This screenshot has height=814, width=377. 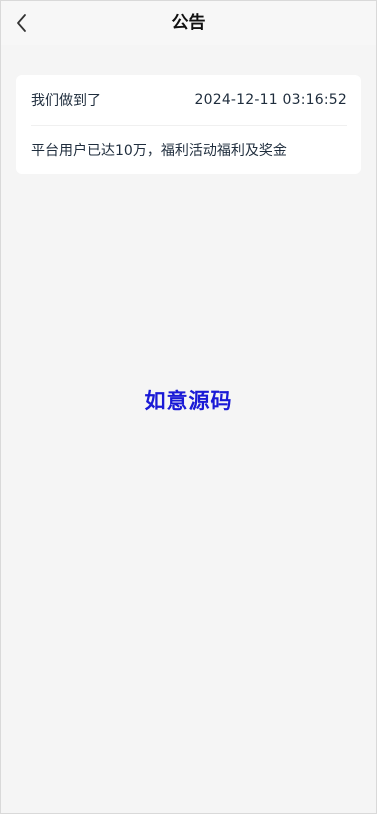 I want to click on page-title: 公告, so click(x=188, y=23).